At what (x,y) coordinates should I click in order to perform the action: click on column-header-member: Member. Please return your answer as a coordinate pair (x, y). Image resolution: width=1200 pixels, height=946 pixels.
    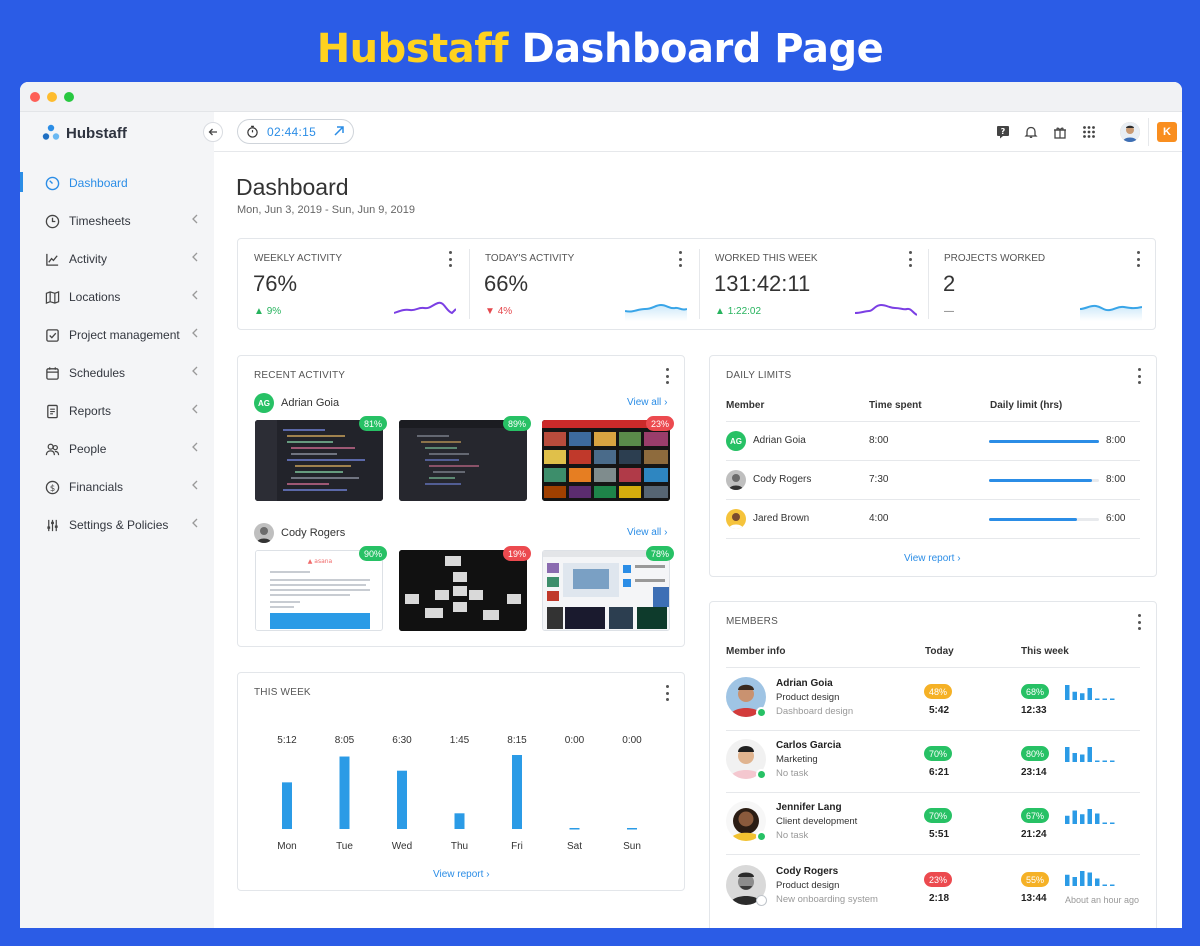
    Looking at the image, I should click on (745, 405).